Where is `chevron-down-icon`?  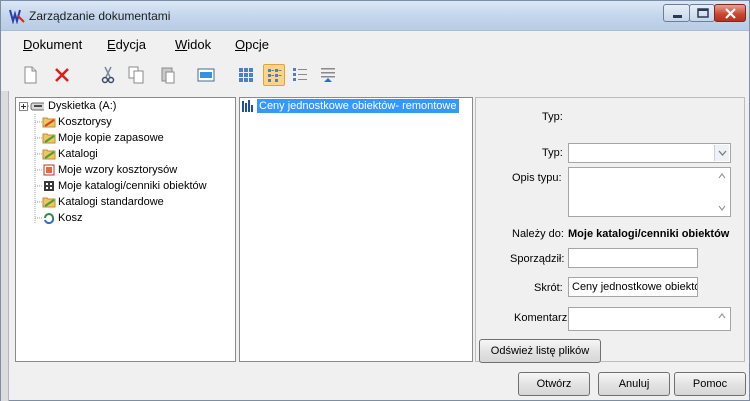
chevron-down-icon is located at coordinates (722, 153).